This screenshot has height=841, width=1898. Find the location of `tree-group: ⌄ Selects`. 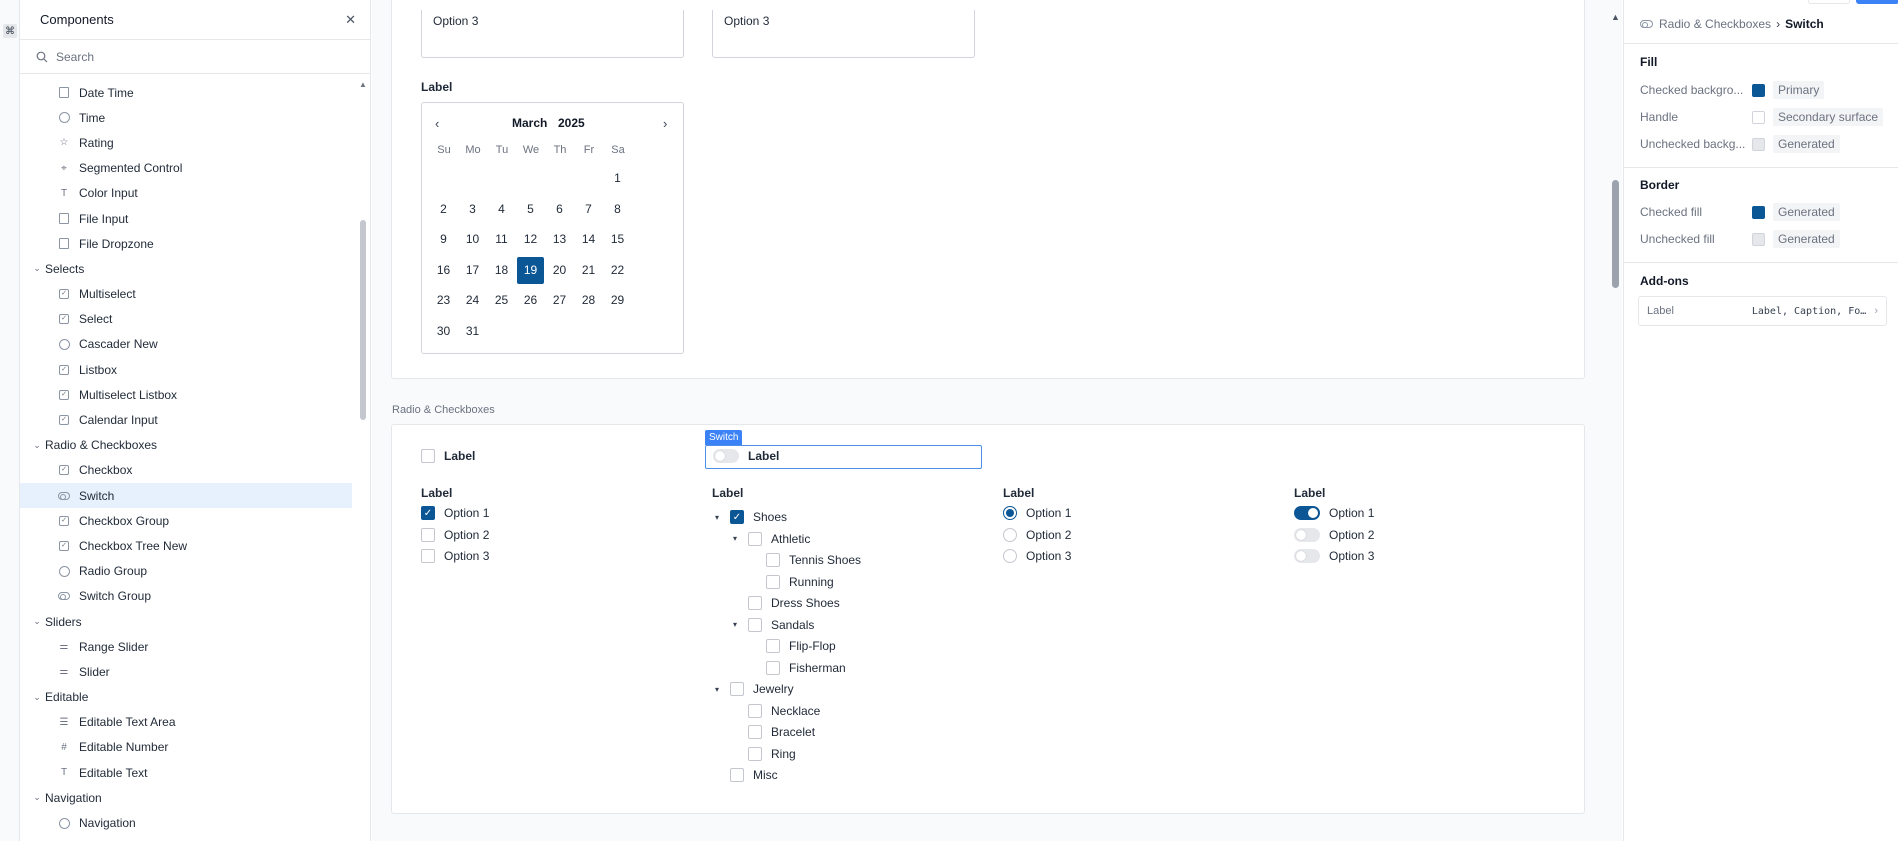

tree-group: ⌄ Selects is located at coordinates (186, 268).